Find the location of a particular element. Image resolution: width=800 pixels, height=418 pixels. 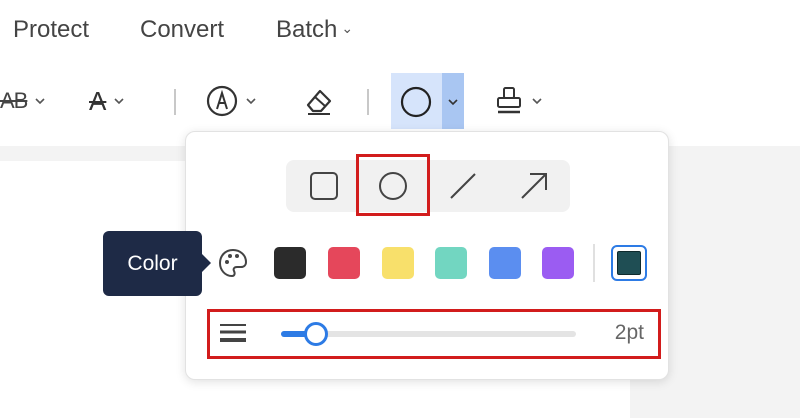

stroke-width-highlight is located at coordinates (434, 334).